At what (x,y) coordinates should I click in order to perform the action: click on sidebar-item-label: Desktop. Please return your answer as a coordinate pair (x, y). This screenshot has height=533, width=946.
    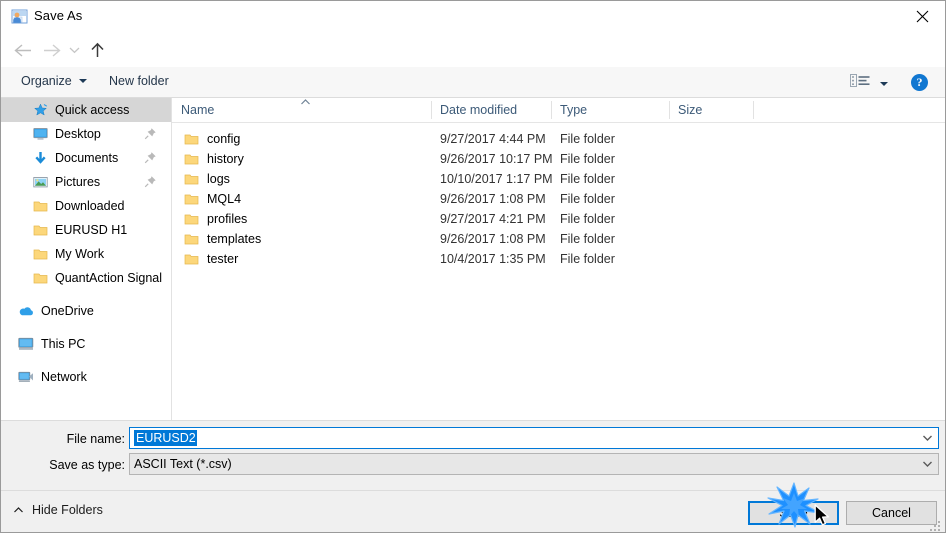
    Looking at the image, I should click on (78, 134).